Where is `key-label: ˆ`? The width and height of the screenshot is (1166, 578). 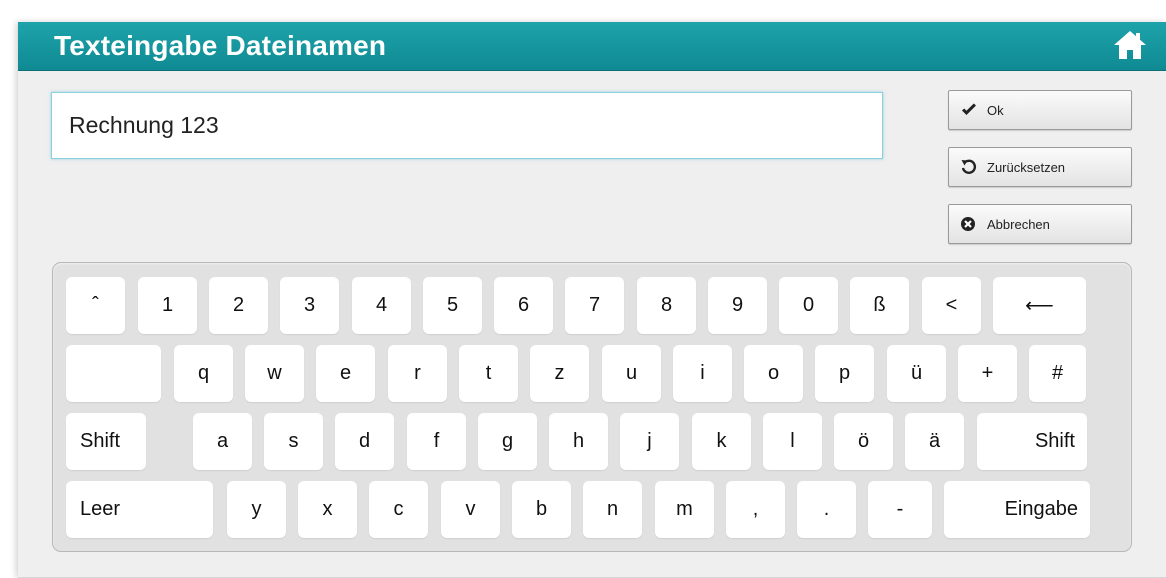
key-label: ˆ is located at coordinates (95, 305).